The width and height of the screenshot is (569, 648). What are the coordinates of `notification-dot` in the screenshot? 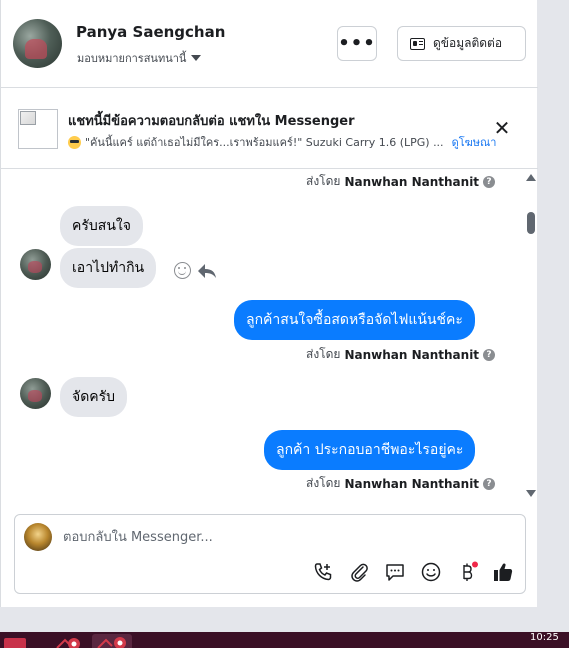 It's located at (475, 564).